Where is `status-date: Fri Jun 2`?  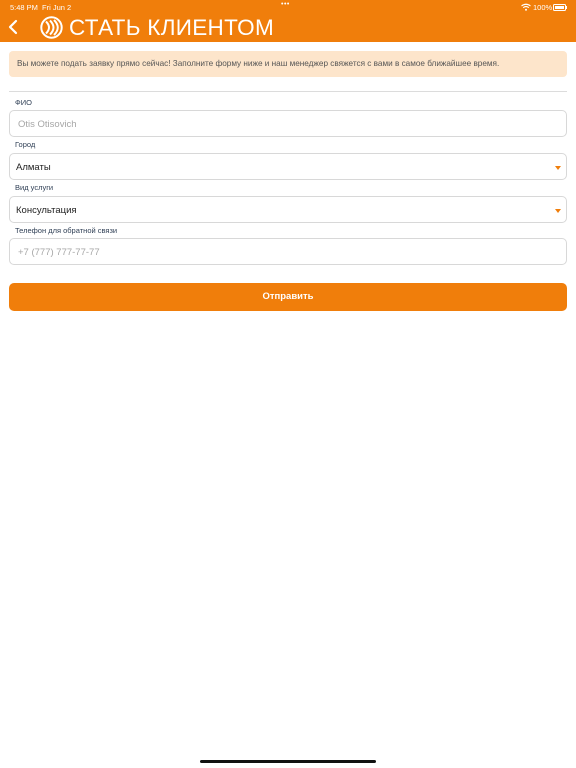 status-date: Fri Jun 2 is located at coordinates (57, 7).